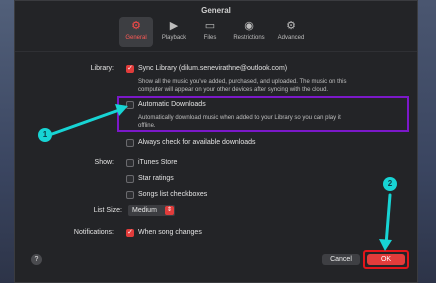 The image size is (436, 283). What do you see at coordinates (385, 245) in the screenshot?
I see `arrow-2-head` at bounding box center [385, 245].